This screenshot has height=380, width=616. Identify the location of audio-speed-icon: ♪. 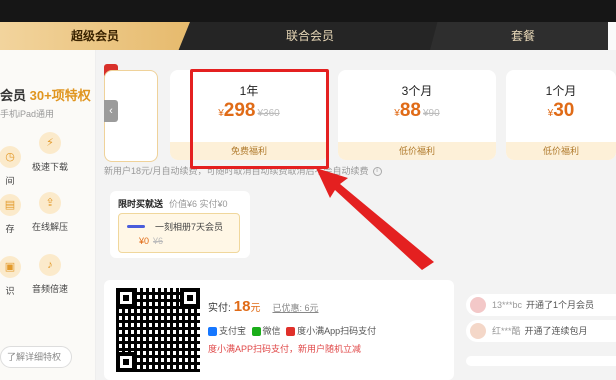
(50, 265).